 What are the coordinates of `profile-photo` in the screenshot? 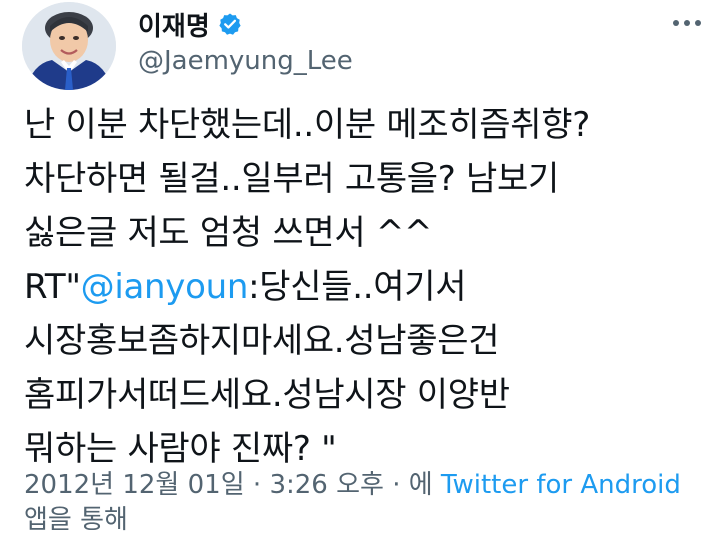 It's located at (69, 46).